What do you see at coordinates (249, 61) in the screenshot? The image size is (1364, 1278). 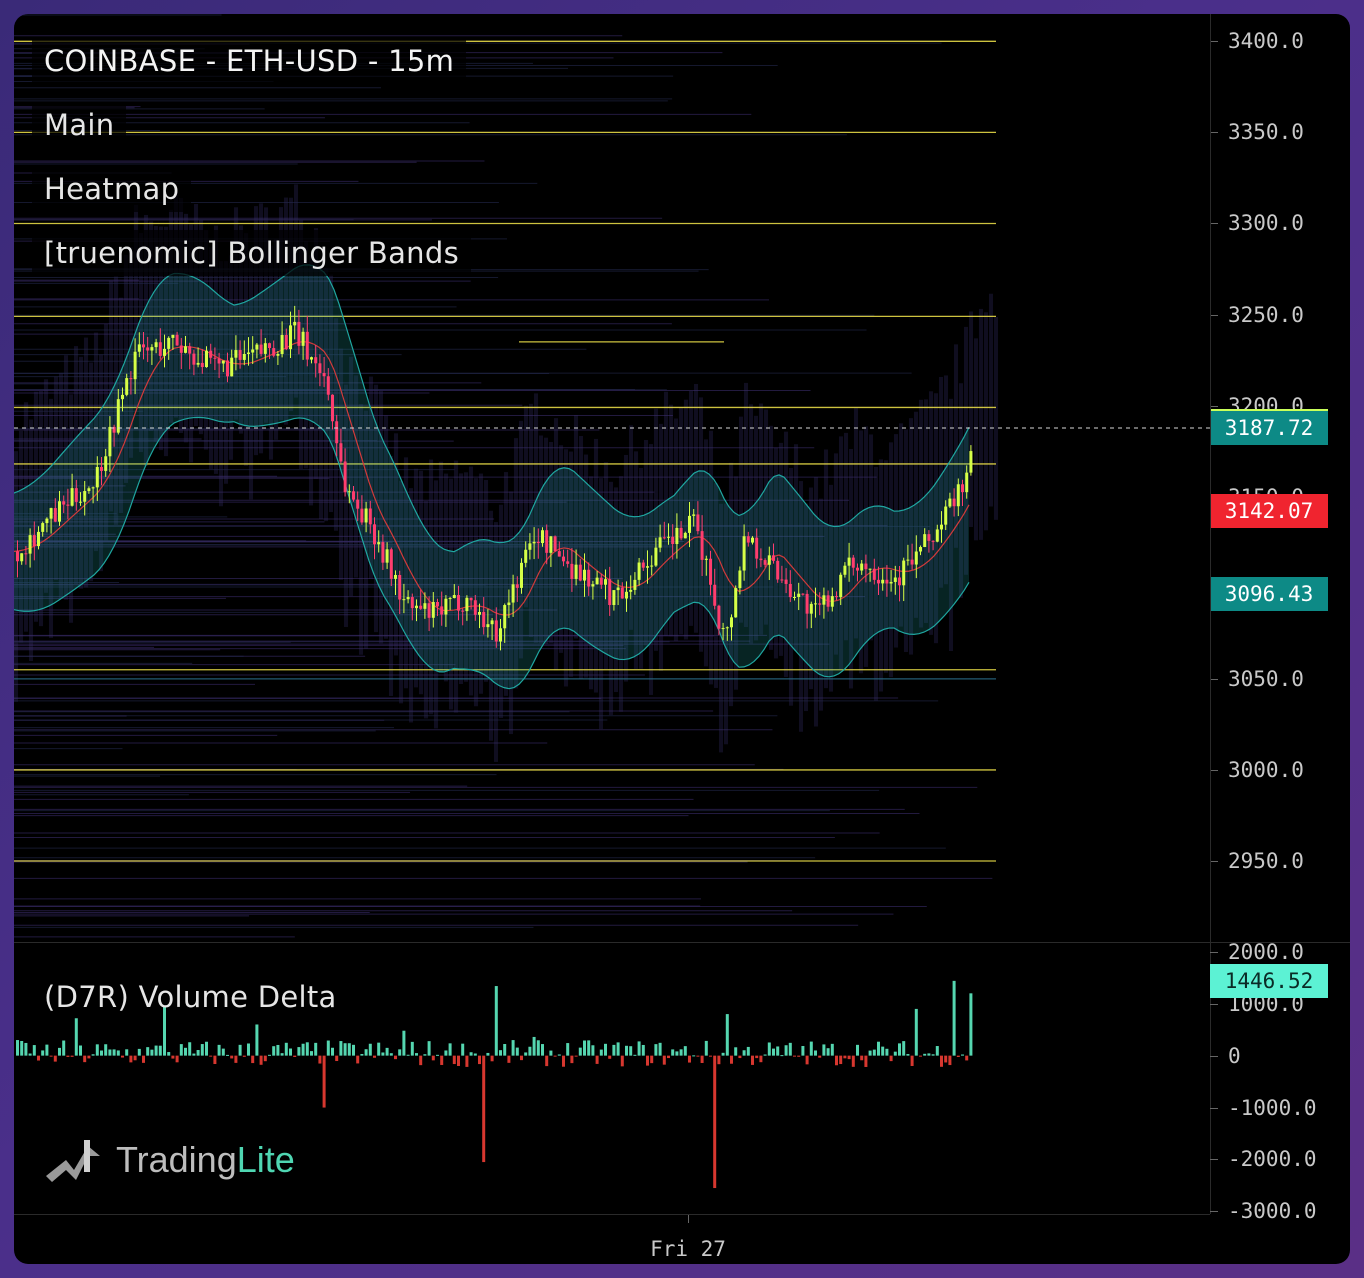 I see `symbol-legend: COINBASE - ETH-USD - 15m` at bounding box center [249, 61].